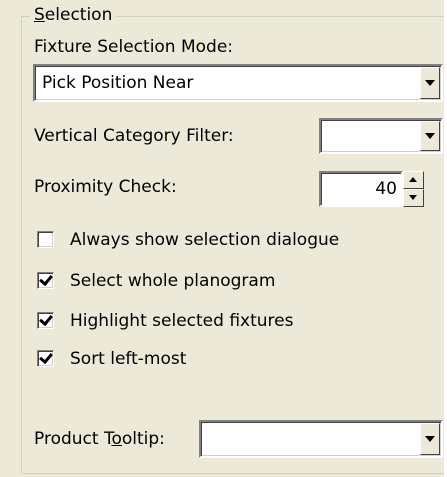 This screenshot has height=477, width=447. I want to click on arrow-down-icon, so click(413, 197).